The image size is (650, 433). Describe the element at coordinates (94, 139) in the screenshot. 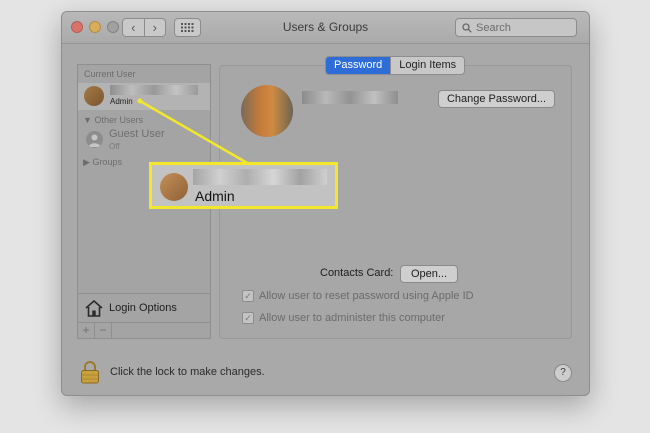

I see `guest-user-icon` at that location.